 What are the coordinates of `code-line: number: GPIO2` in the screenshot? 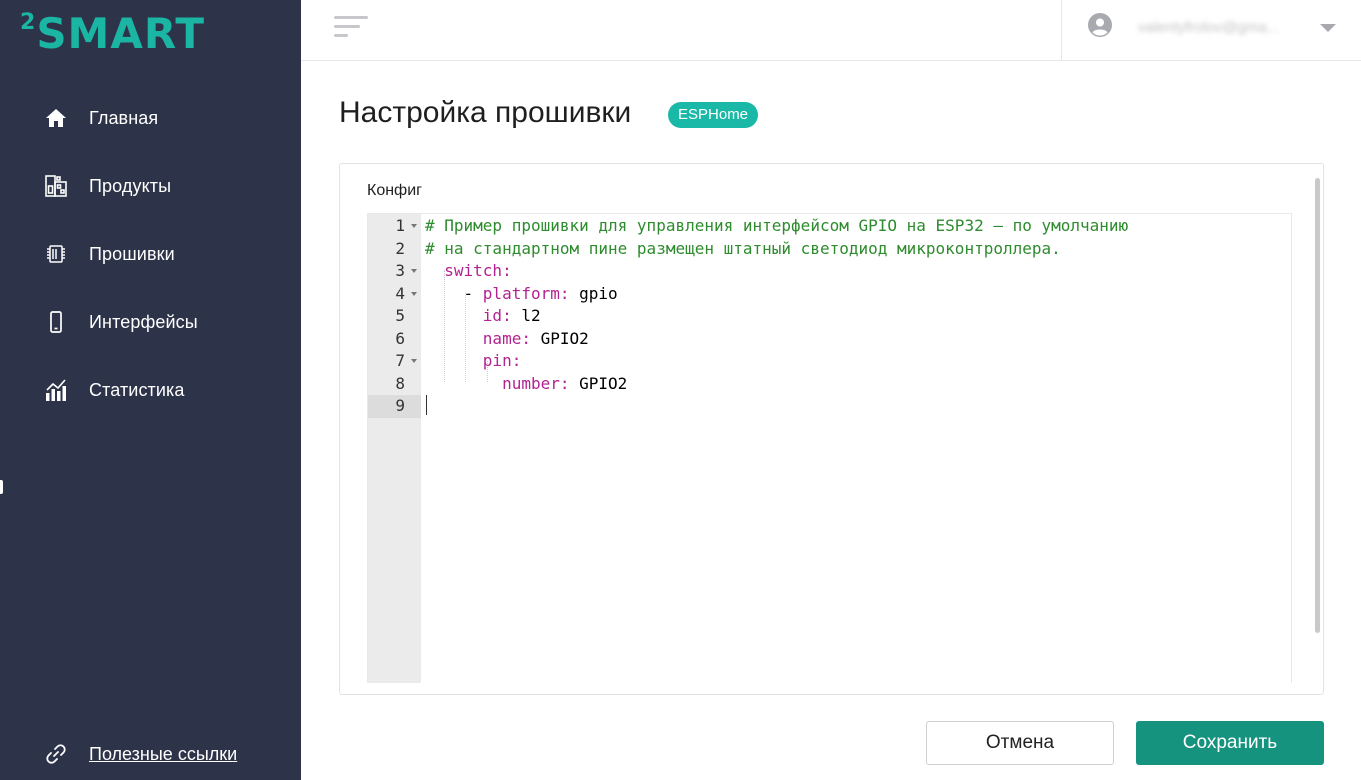 It's located at (526, 384).